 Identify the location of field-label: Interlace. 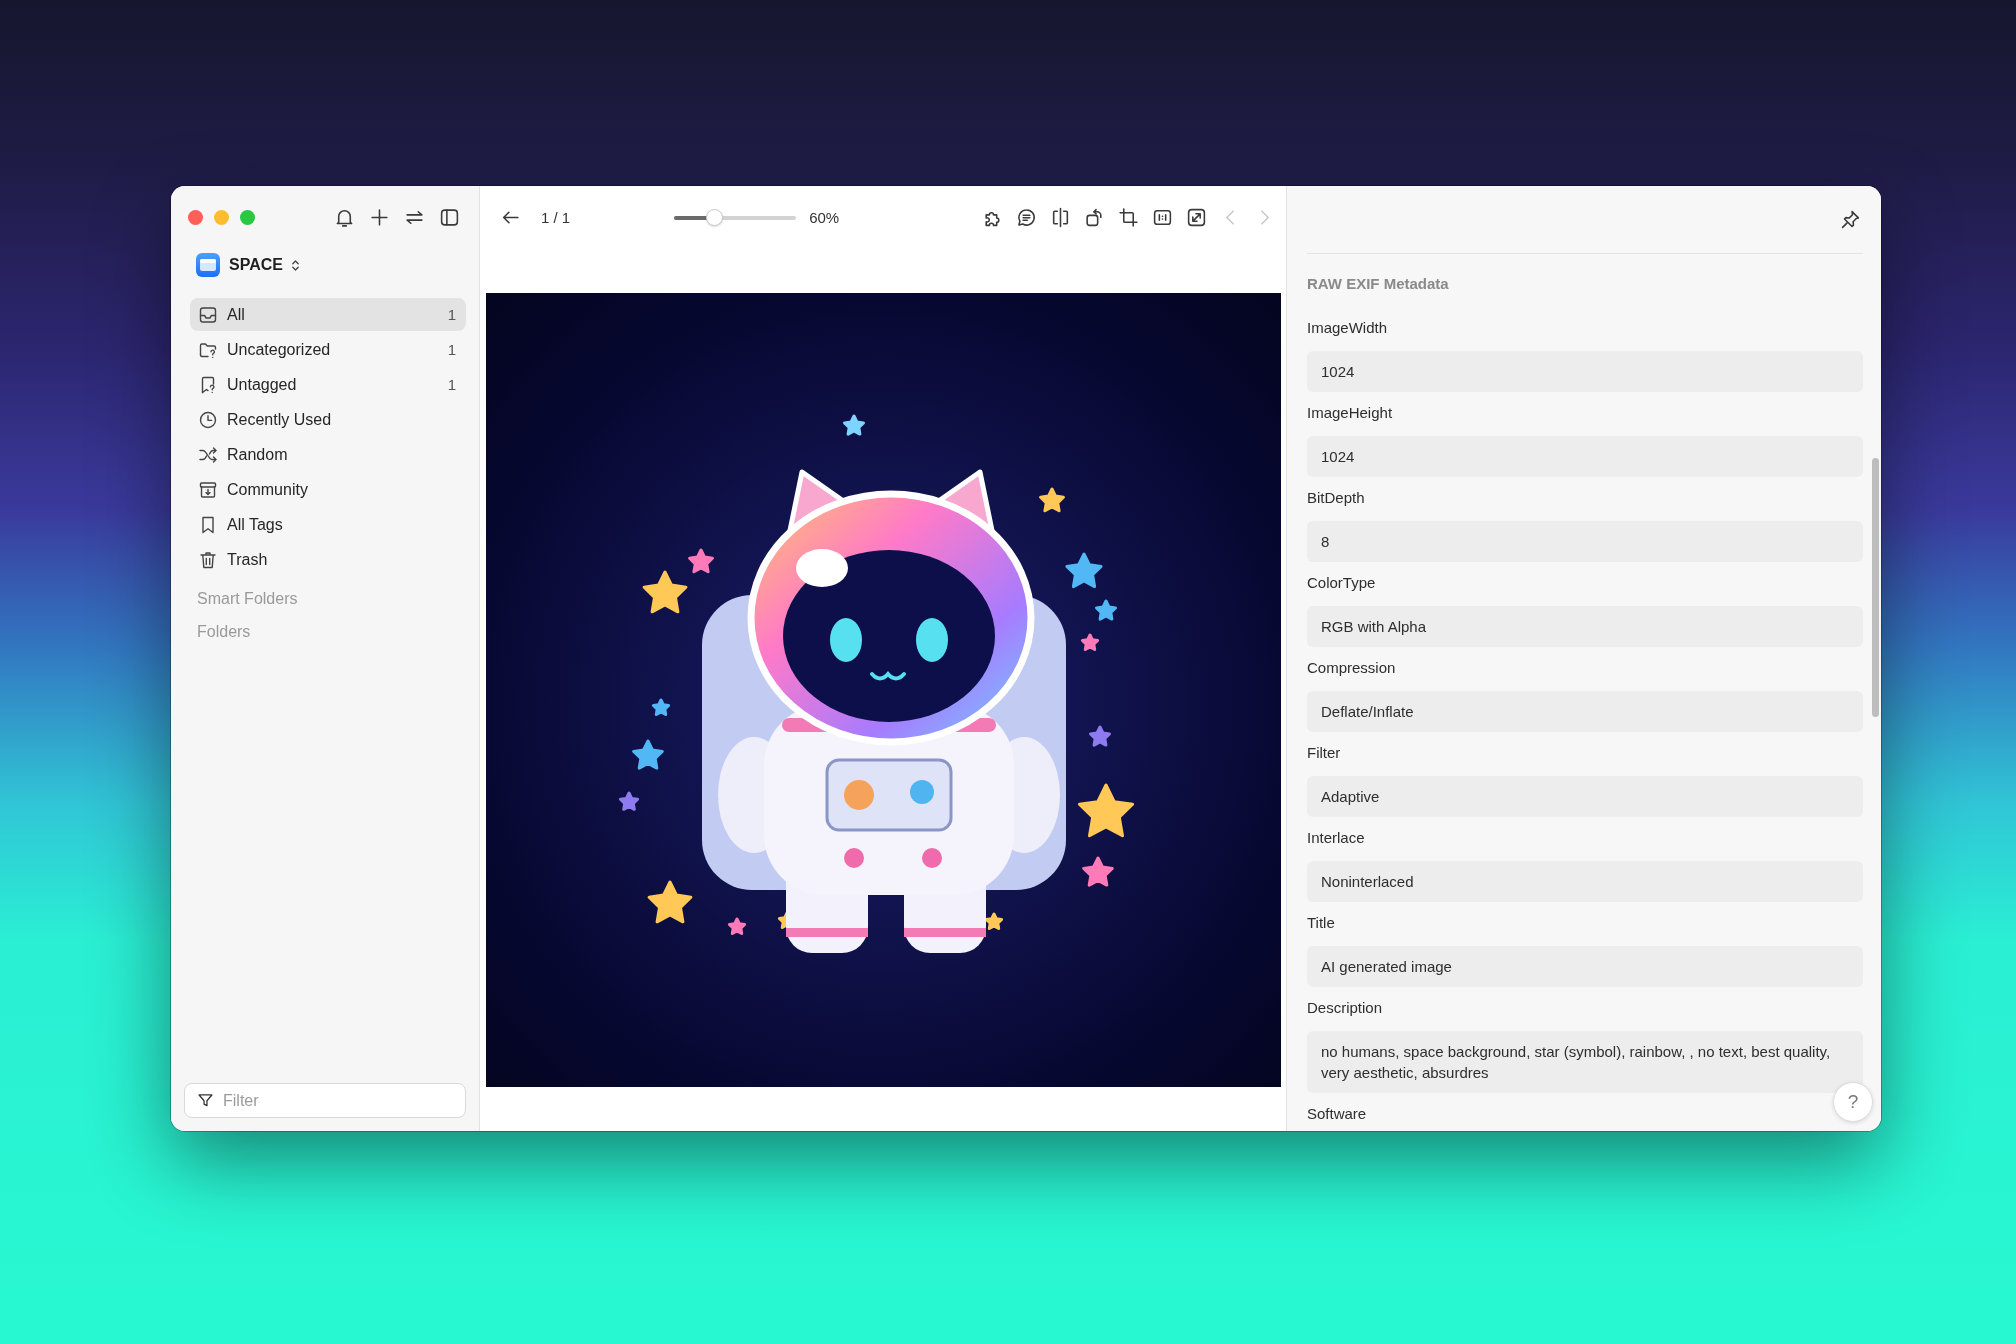
(1336, 838).